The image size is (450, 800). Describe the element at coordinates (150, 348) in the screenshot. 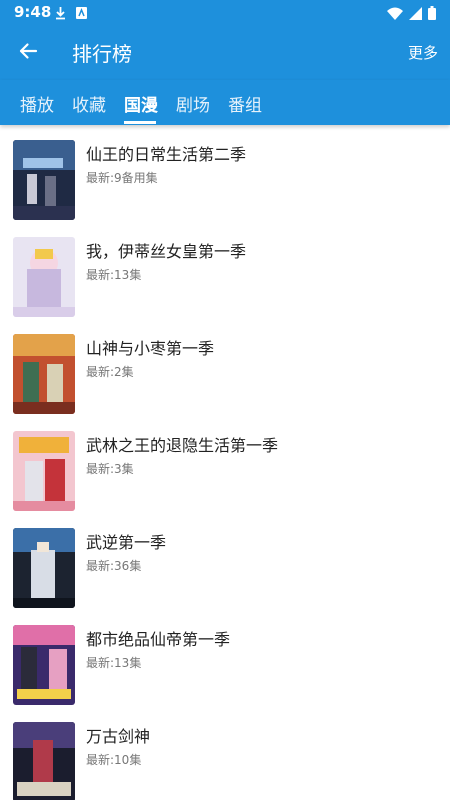

I see `item-title: 山神与小枣第一季` at that location.